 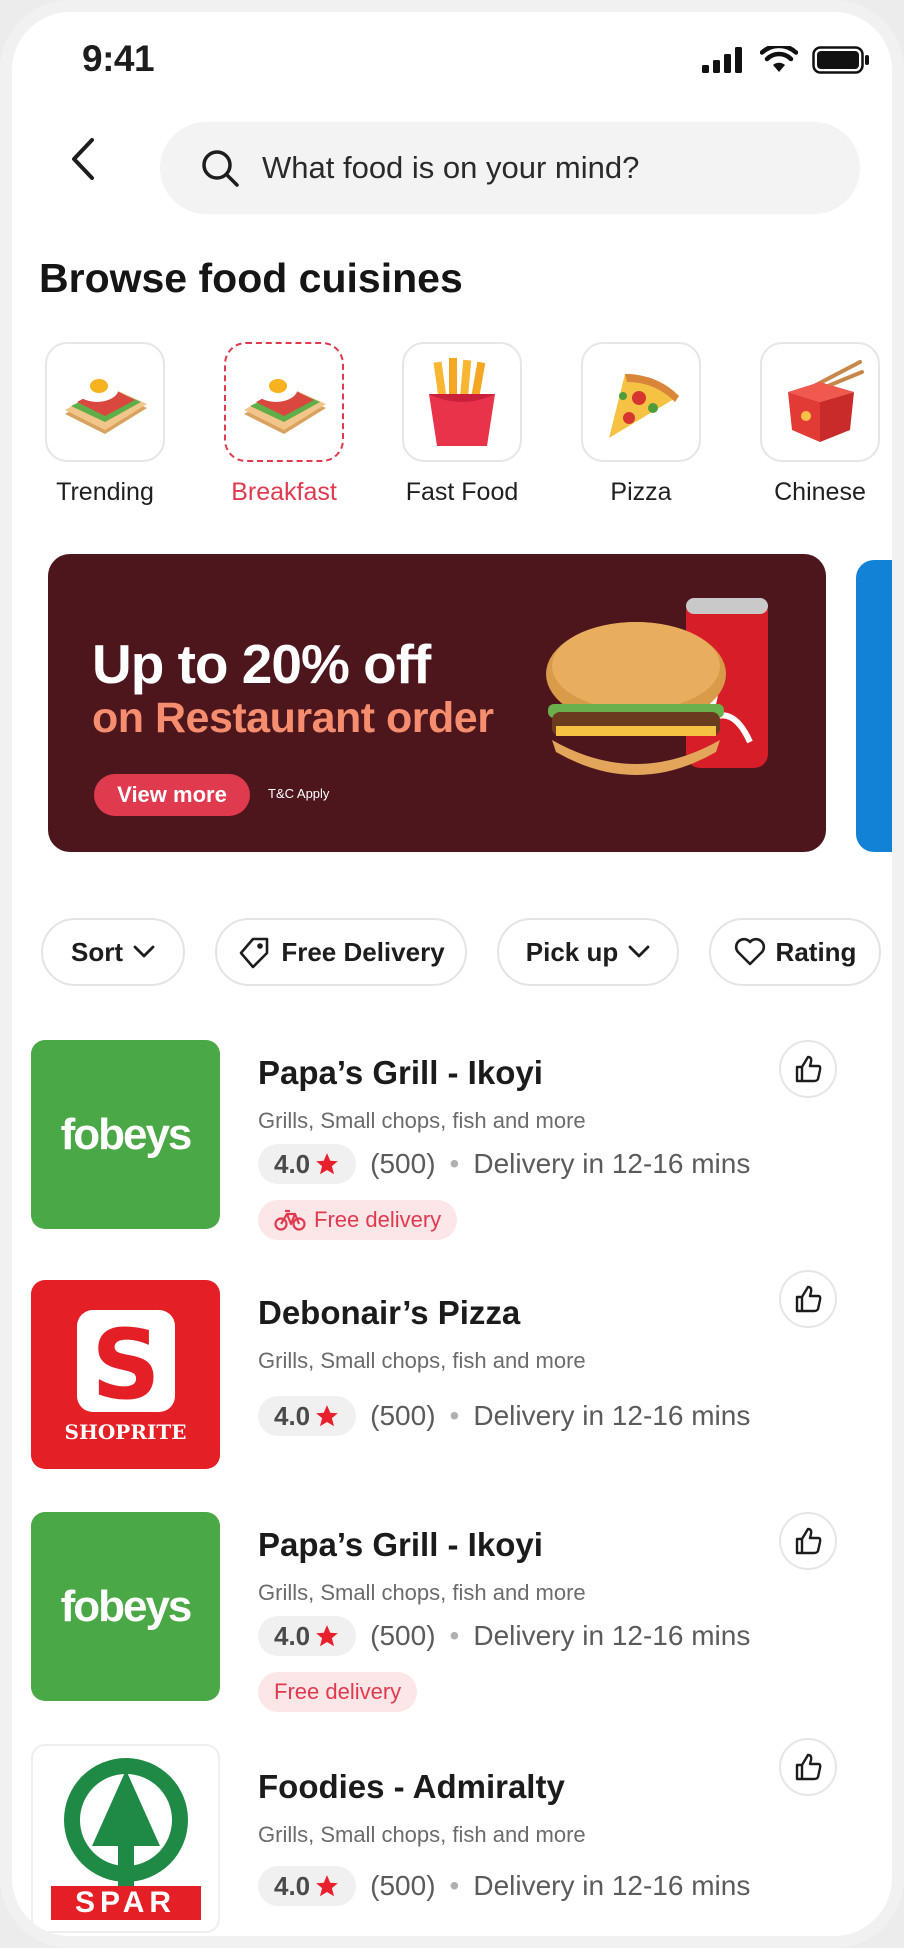 I want to click on search-icon, so click(x=220, y=168).